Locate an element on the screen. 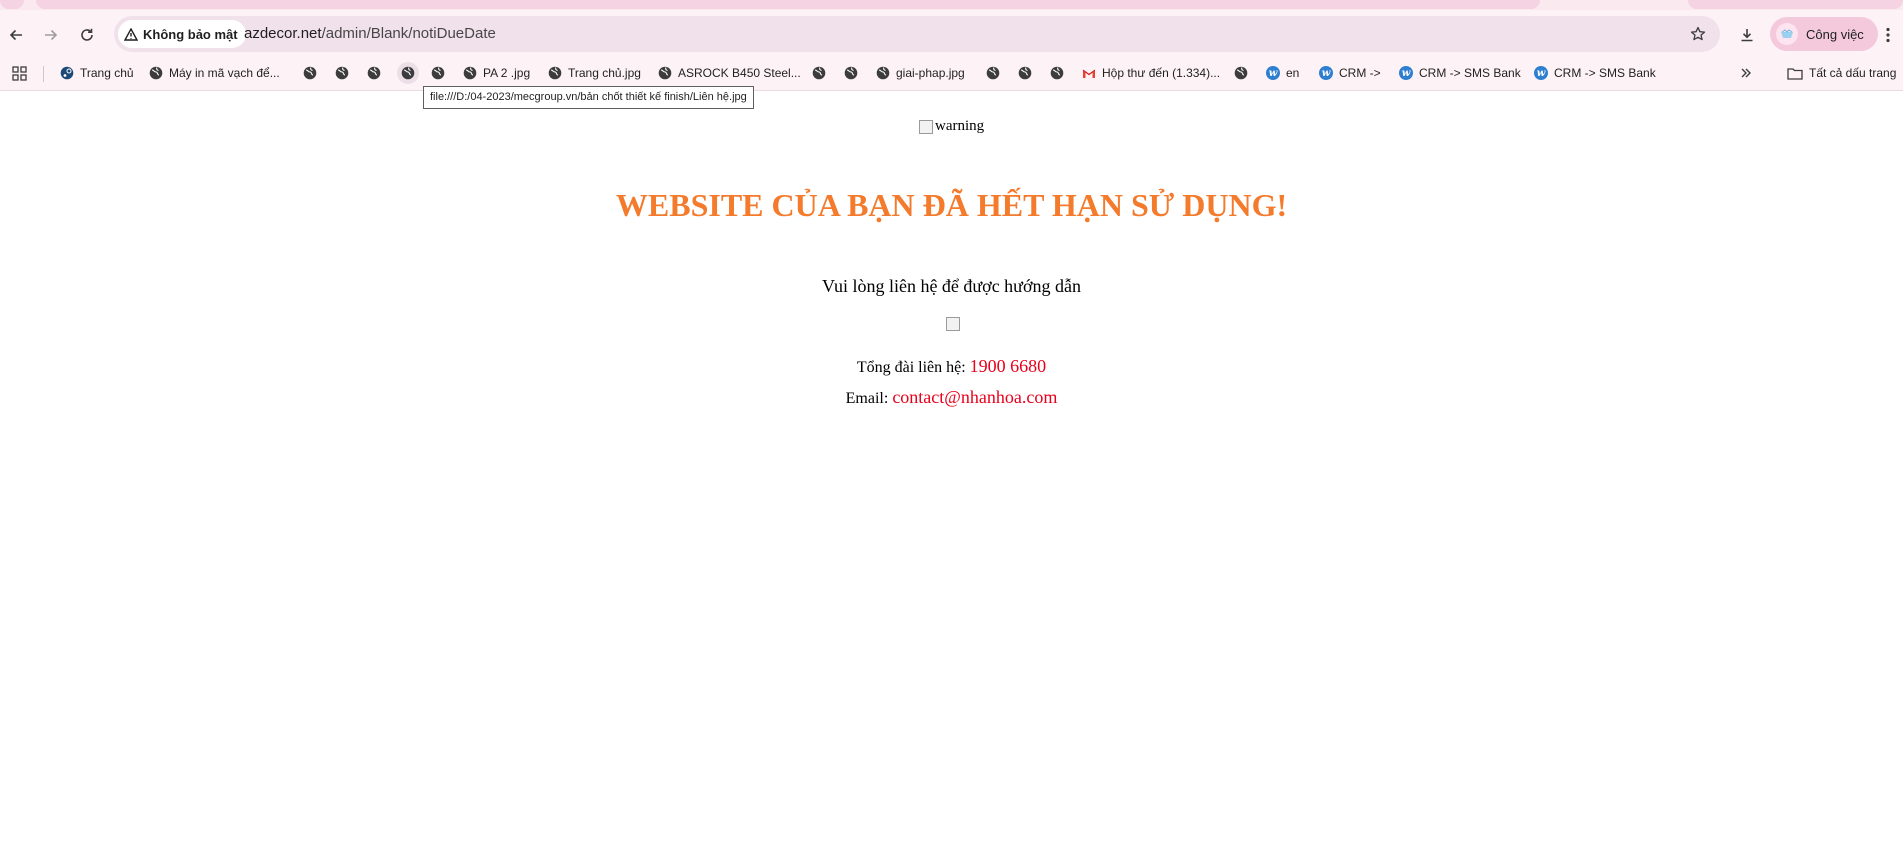 This screenshot has width=1903, height=846. profile-label: Công việc is located at coordinates (1835, 34).